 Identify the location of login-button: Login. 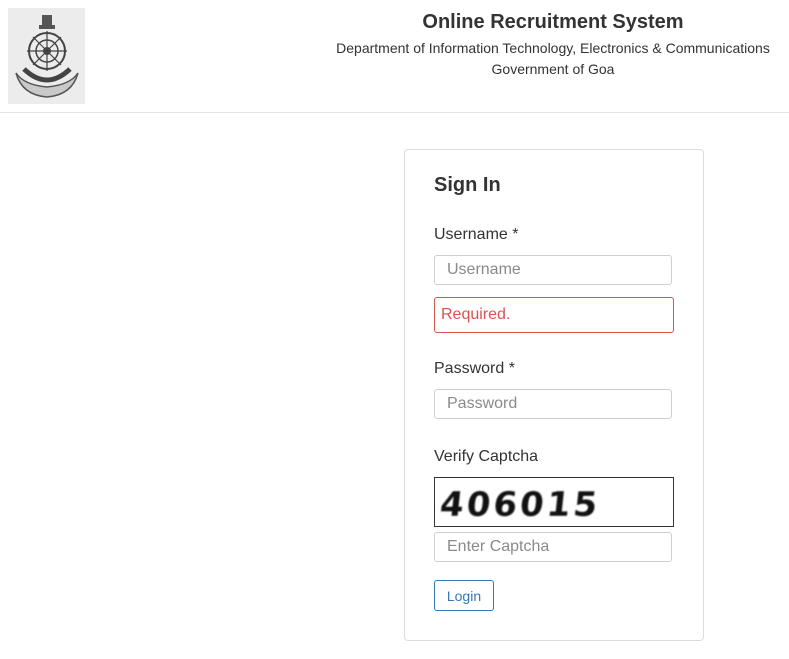
(464, 595).